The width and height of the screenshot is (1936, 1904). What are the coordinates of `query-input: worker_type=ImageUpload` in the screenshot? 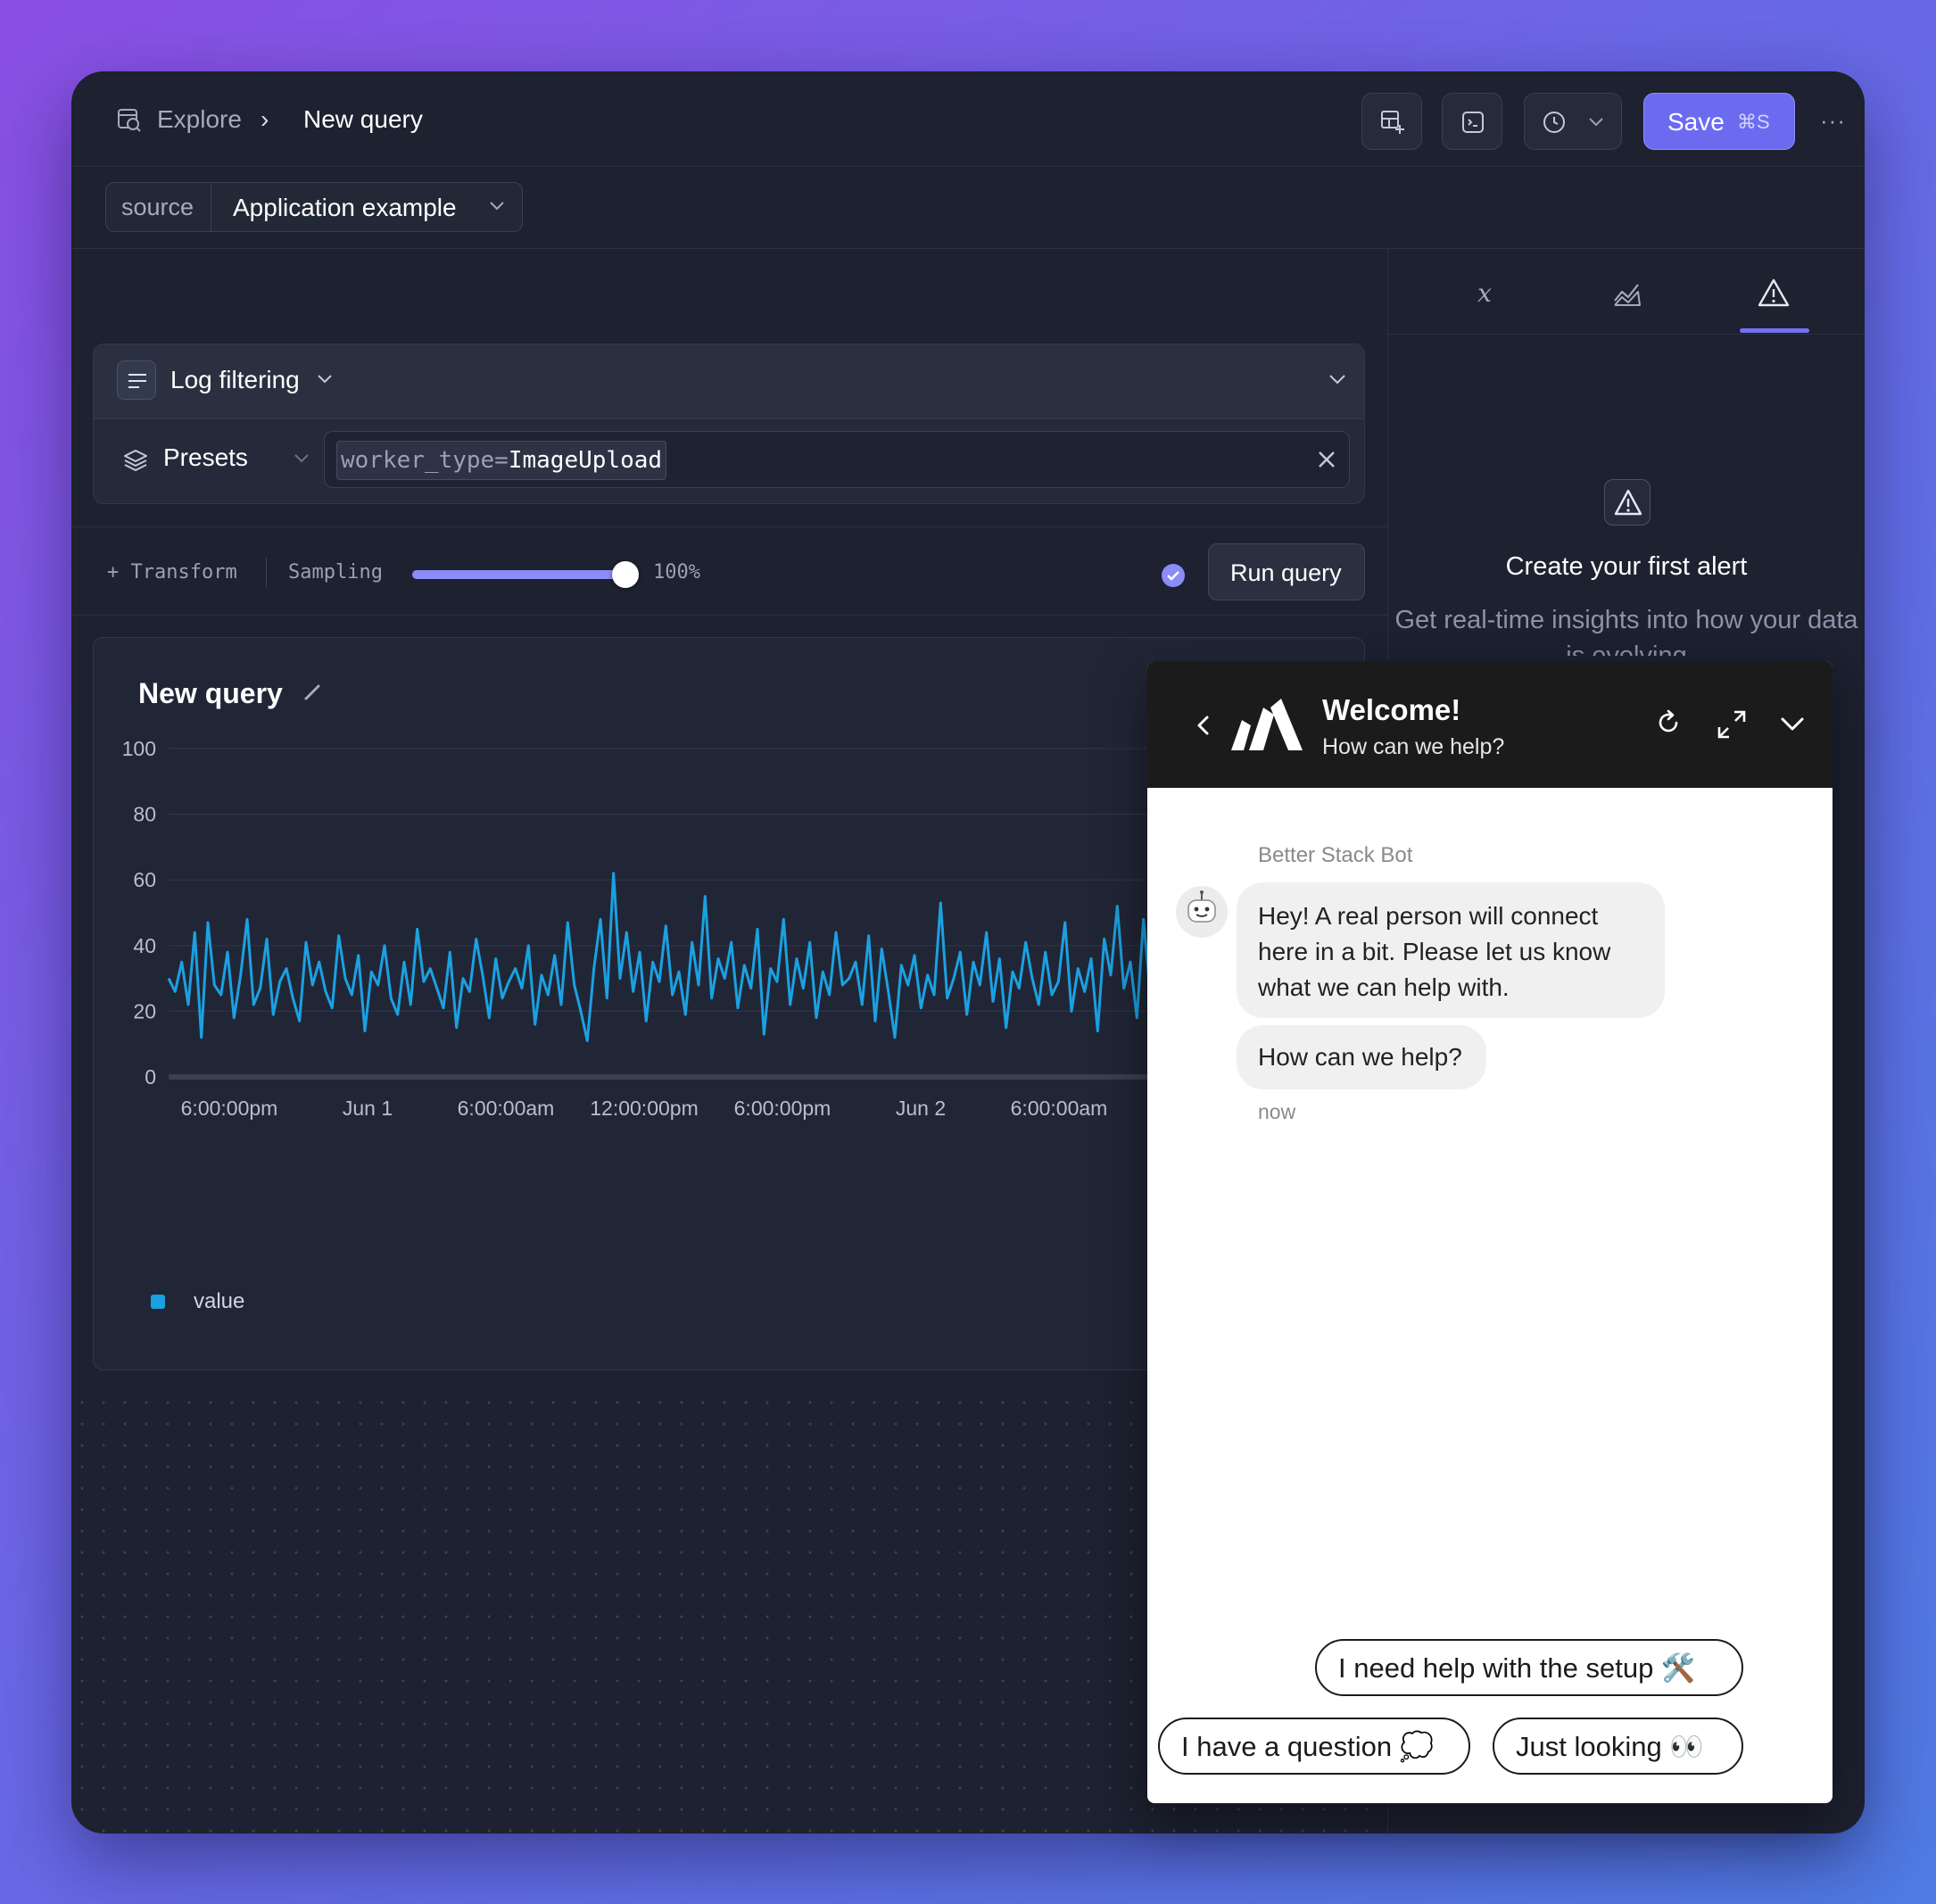 It's located at (837, 459).